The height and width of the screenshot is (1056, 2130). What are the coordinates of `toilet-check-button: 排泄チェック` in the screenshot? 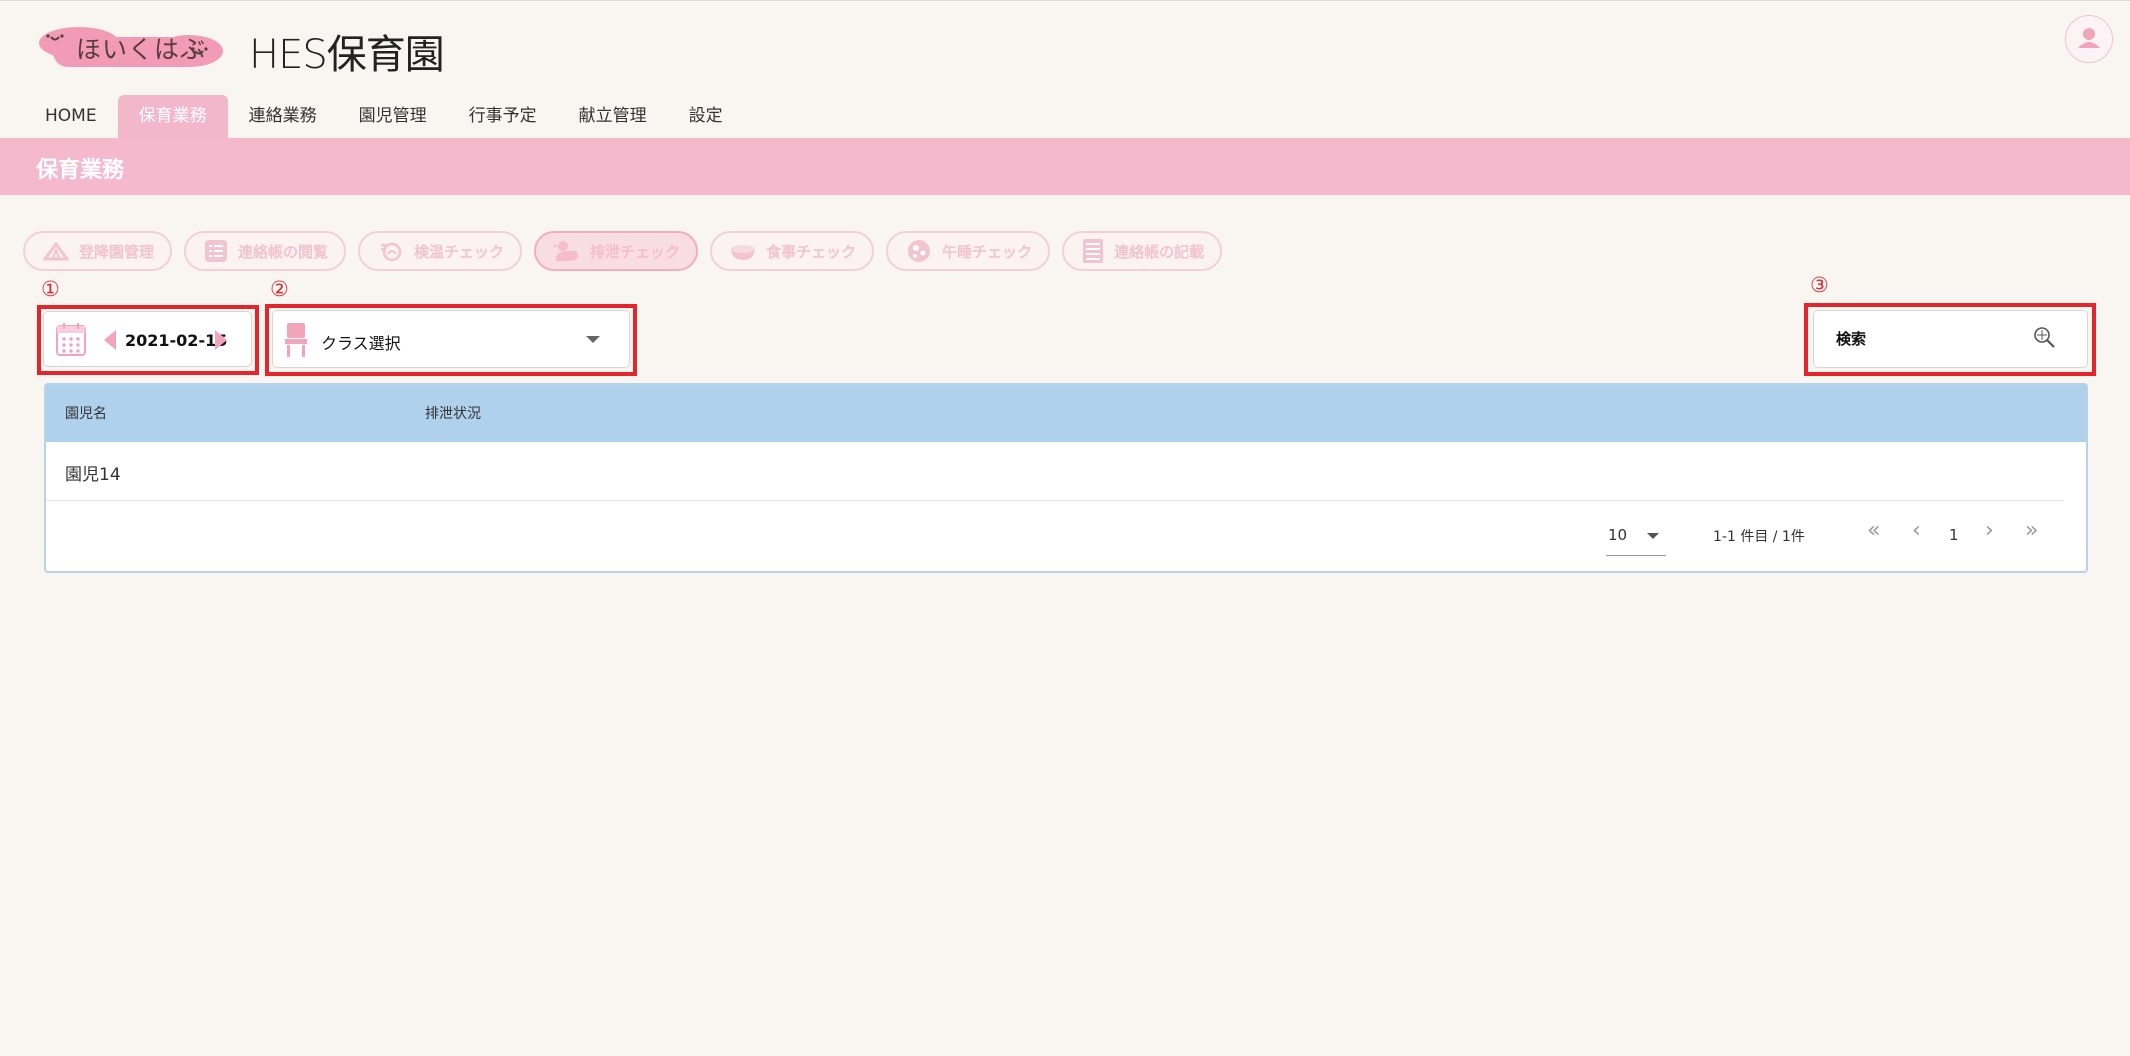 It's located at (616, 251).